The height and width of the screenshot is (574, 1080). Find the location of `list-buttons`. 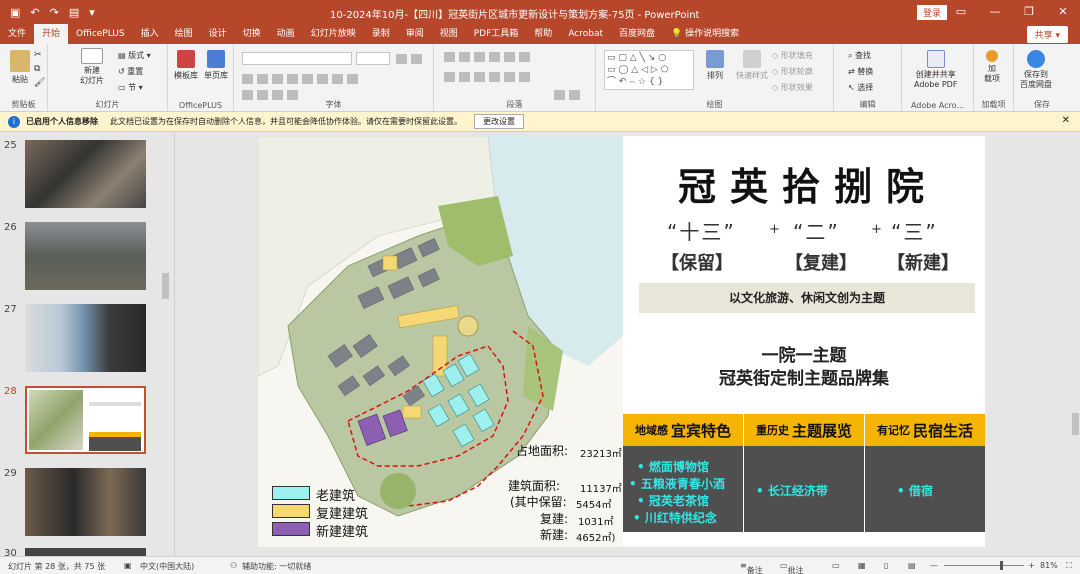

list-buttons is located at coordinates (487, 57).